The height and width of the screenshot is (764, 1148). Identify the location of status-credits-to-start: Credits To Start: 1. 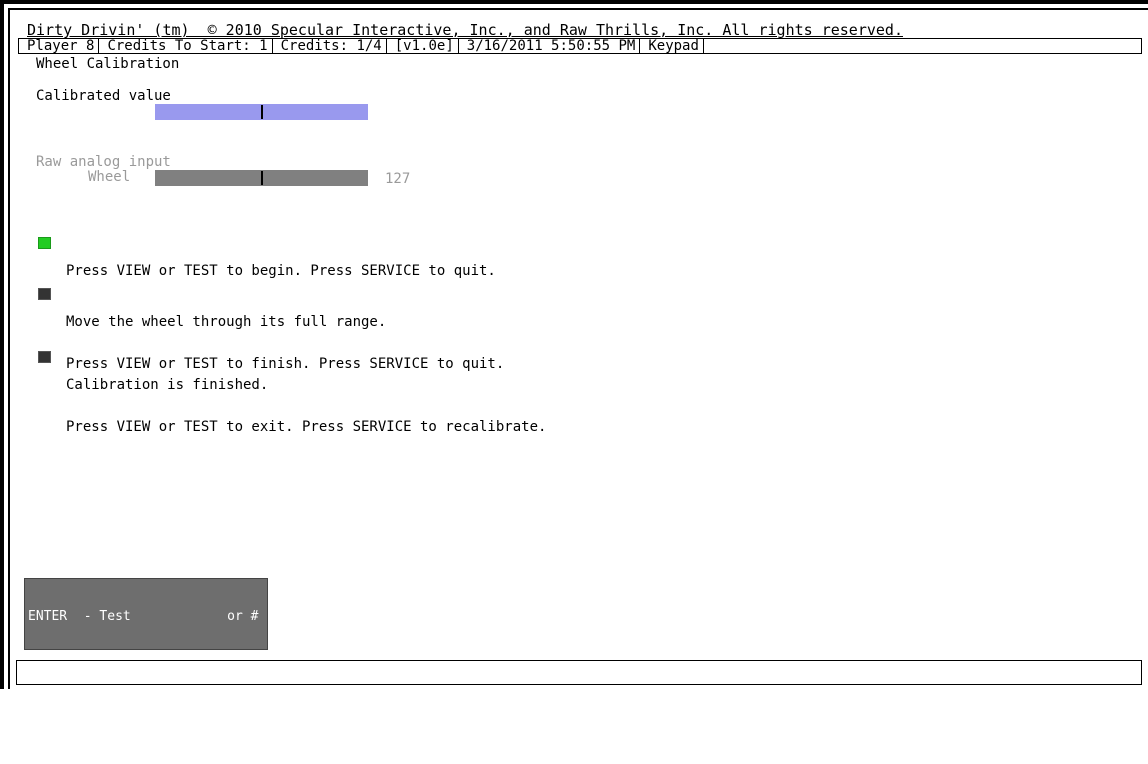
(186, 46).